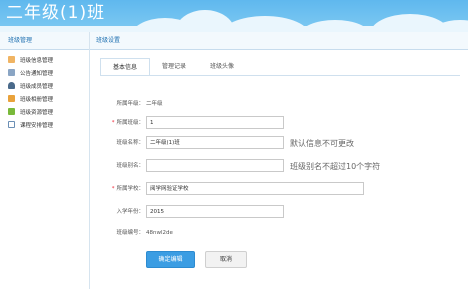 The image size is (468, 289). Describe the element at coordinates (44, 41) in the screenshot. I see `sidebar-title: 班级管理` at that location.